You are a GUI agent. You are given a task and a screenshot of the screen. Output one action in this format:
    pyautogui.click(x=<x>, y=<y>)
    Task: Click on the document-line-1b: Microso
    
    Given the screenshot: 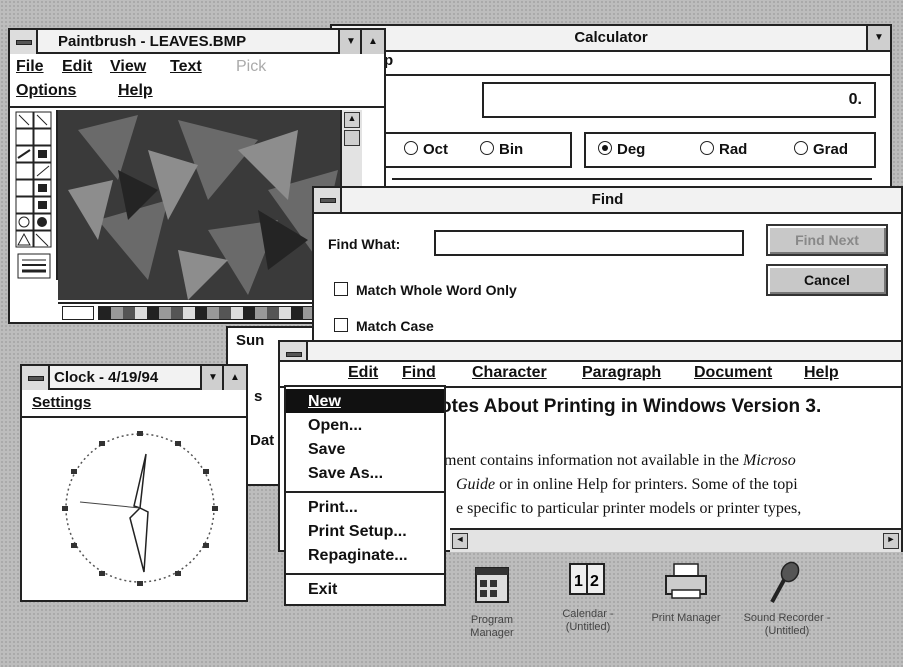 What is the action you would take?
    pyautogui.click(x=769, y=460)
    